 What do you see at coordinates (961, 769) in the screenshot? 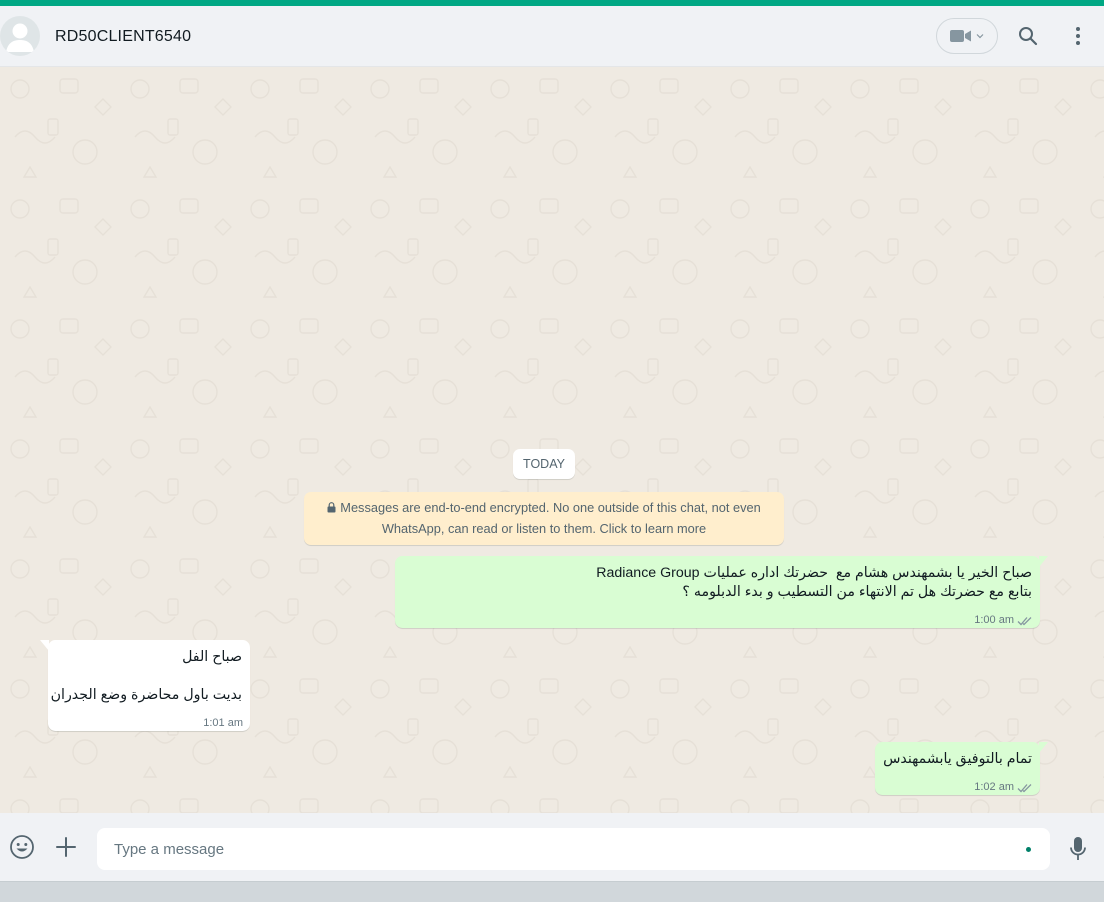
I see `outgoing-message: تمام بالتوفيق يابشمهندس 1:02 am` at bounding box center [961, 769].